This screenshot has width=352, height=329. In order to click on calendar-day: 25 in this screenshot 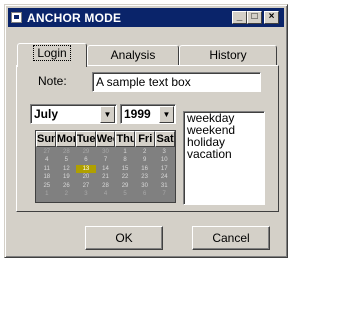, I will do `click(47, 186)`.